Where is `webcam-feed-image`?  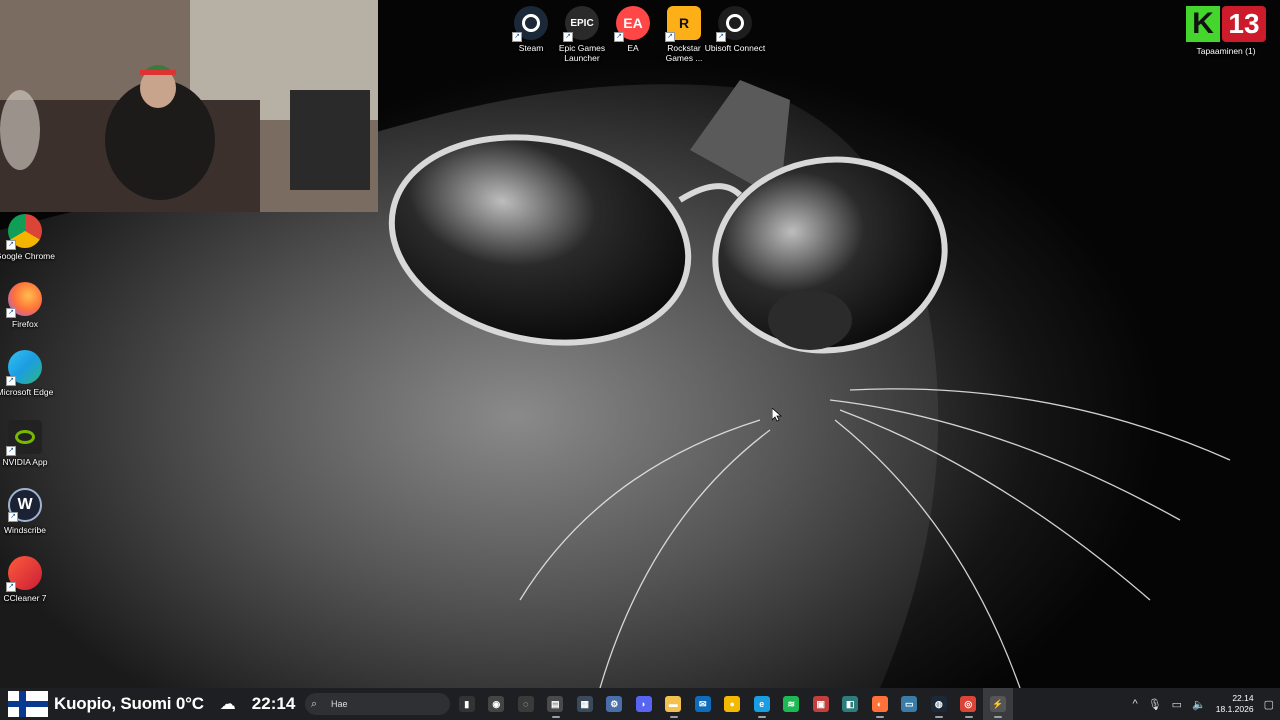 webcam-feed-image is located at coordinates (189, 106).